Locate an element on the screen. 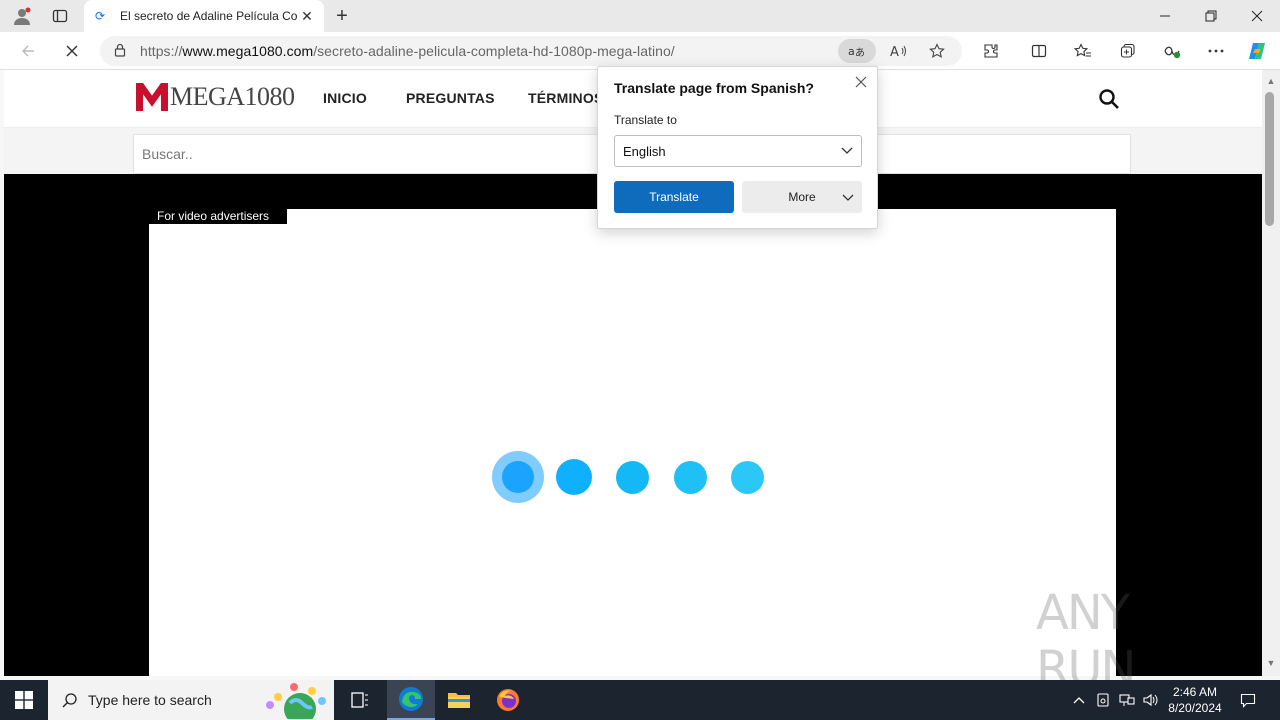 This screenshot has height=720, width=1280. more-button: More is located at coordinates (802, 197).